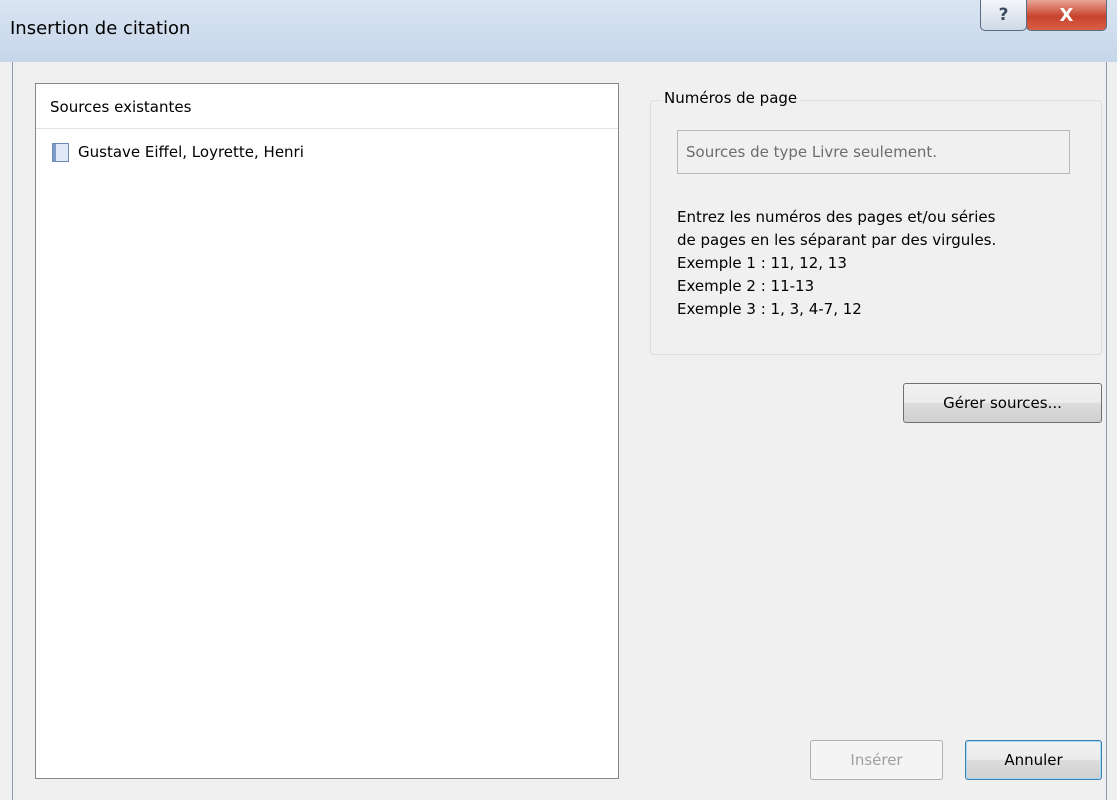 The height and width of the screenshot is (800, 1117). I want to click on sources-header-label: Sources existantes, so click(121, 107).